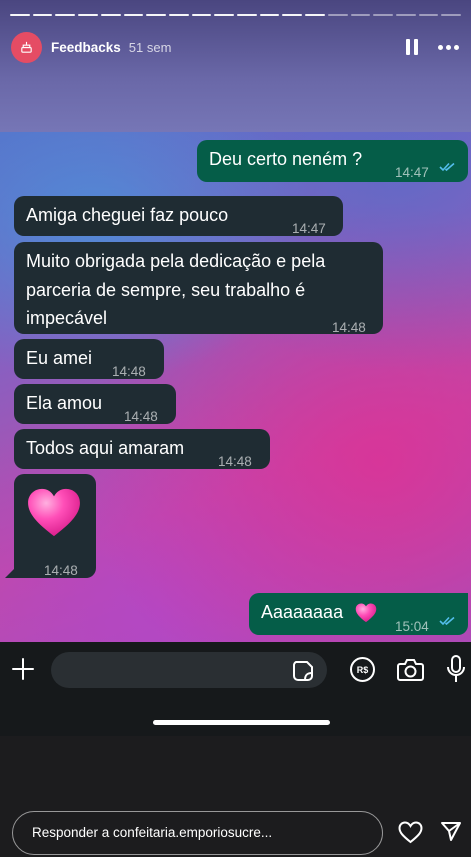 Image resolution: width=471 pixels, height=857 pixels. Describe the element at coordinates (176, 261) in the screenshot. I see `message-text-line: Muito obrigada pela dedicação e pela` at that location.